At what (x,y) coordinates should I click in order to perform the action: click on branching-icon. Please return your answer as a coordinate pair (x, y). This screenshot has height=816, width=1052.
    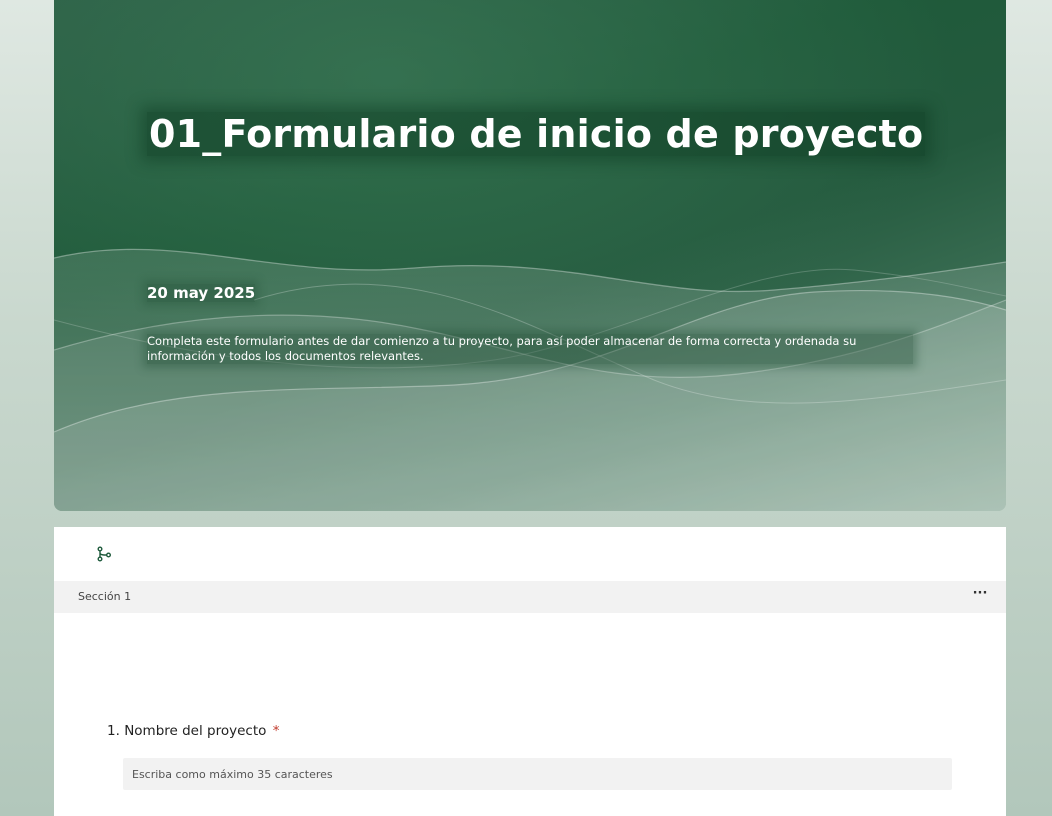
    Looking at the image, I should click on (104, 554).